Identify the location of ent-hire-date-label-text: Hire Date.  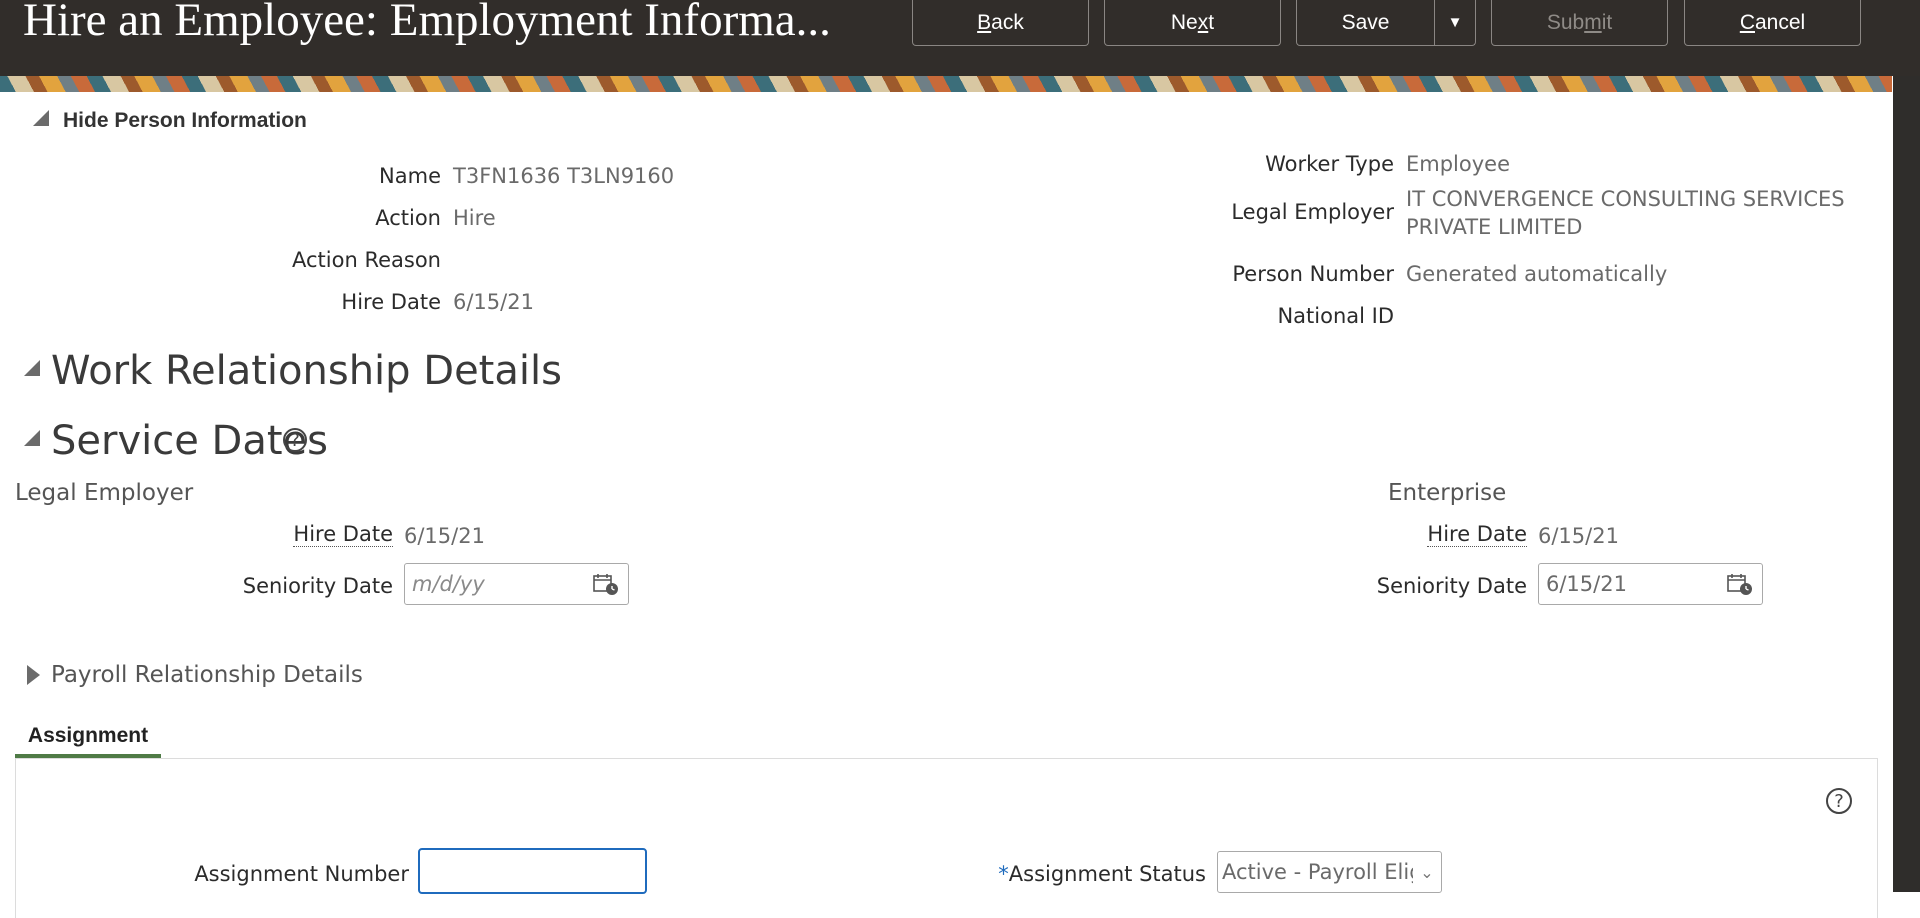
(1477, 534).